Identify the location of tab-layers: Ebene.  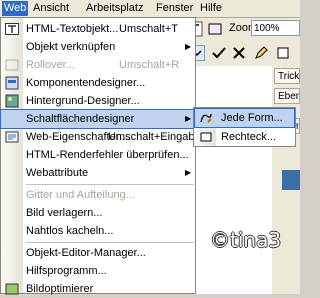
(287, 96).